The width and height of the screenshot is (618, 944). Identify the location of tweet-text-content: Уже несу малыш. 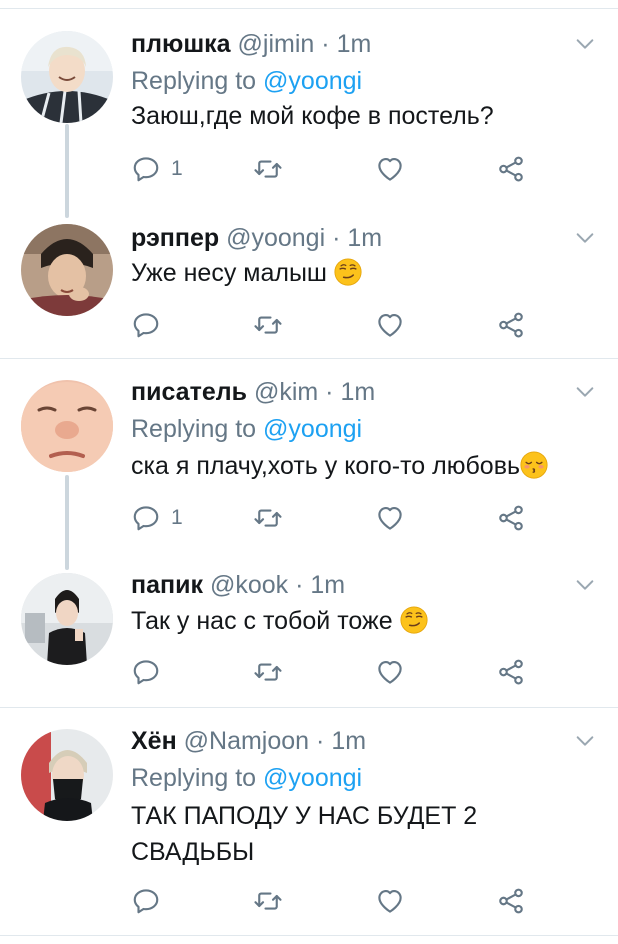
(229, 273).